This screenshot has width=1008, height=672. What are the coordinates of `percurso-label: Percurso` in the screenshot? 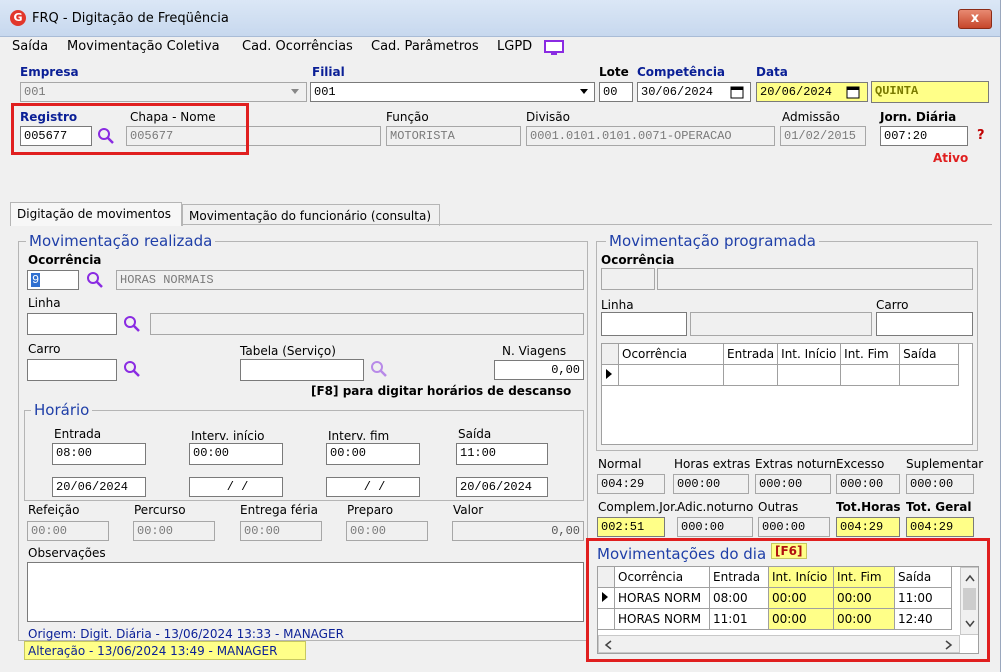 It's located at (160, 510).